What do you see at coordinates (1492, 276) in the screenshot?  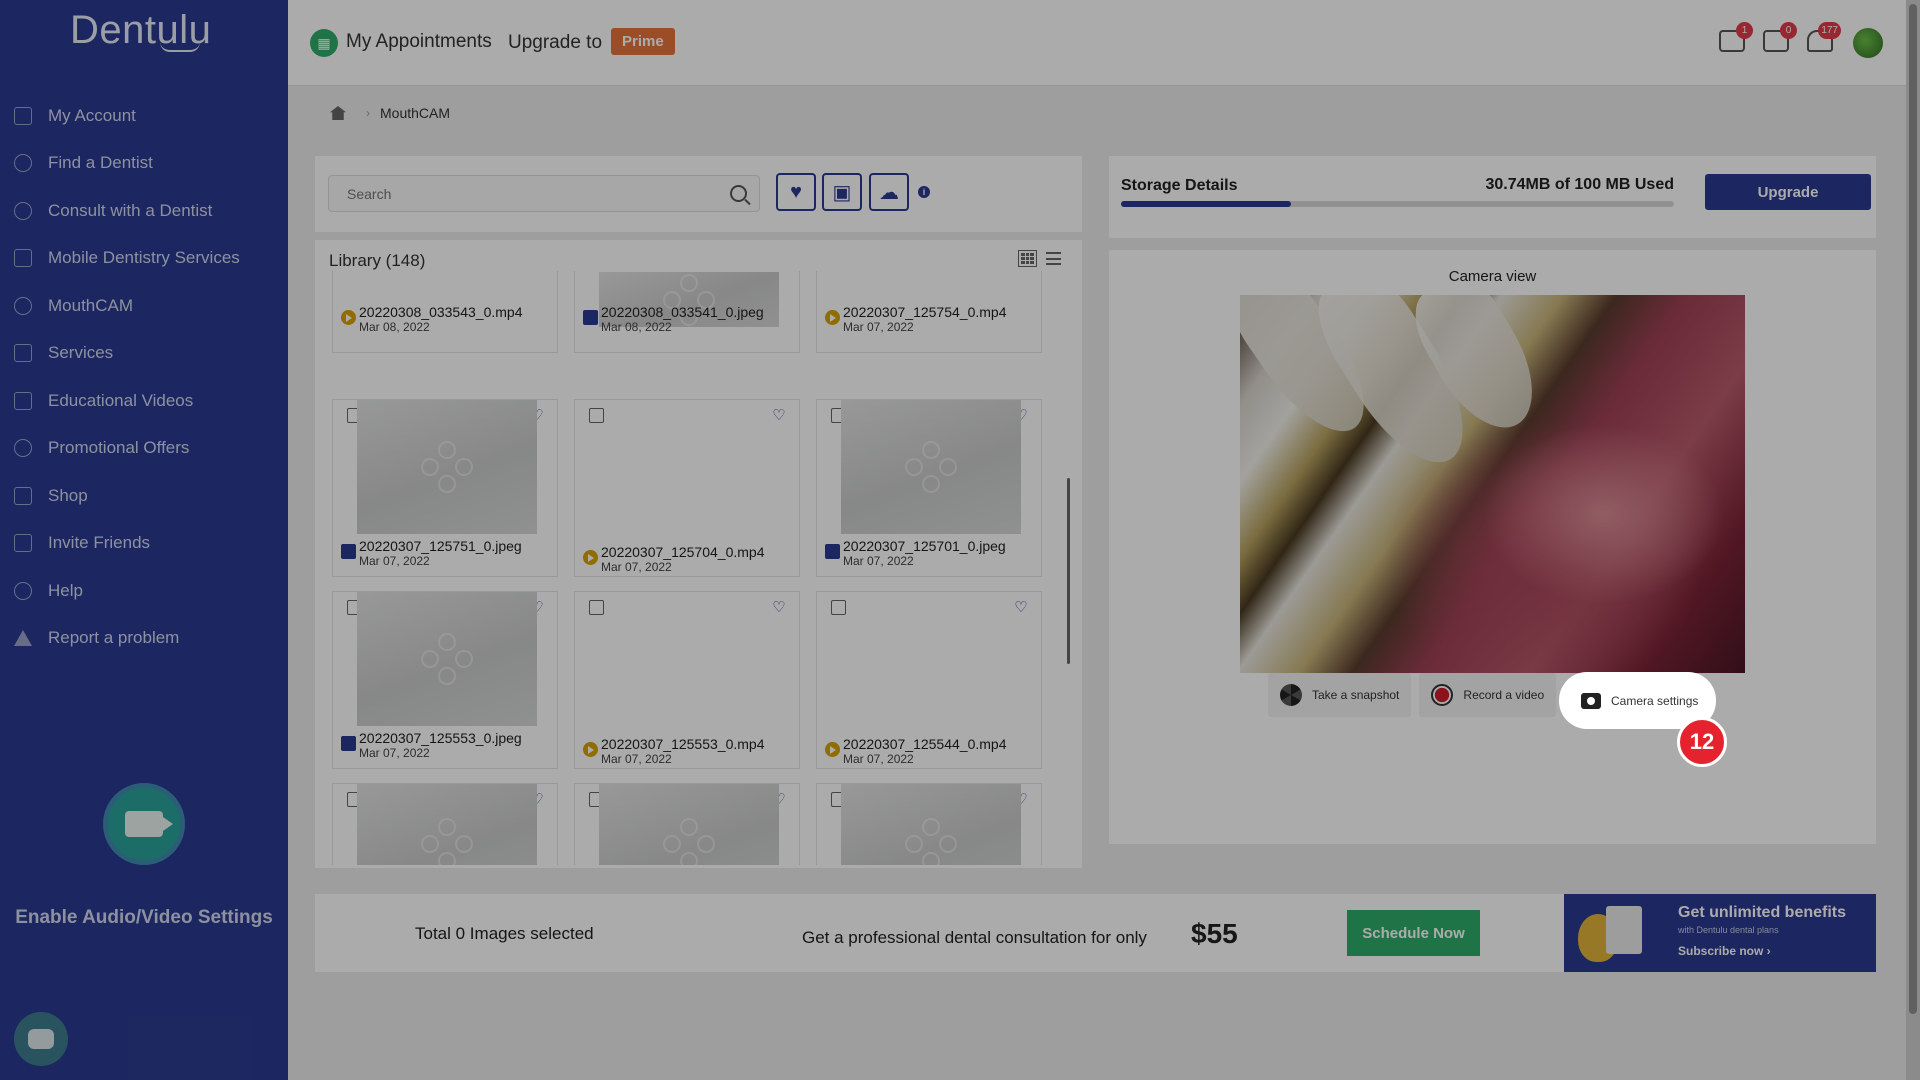 I see `camera-title: Camera view` at bounding box center [1492, 276].